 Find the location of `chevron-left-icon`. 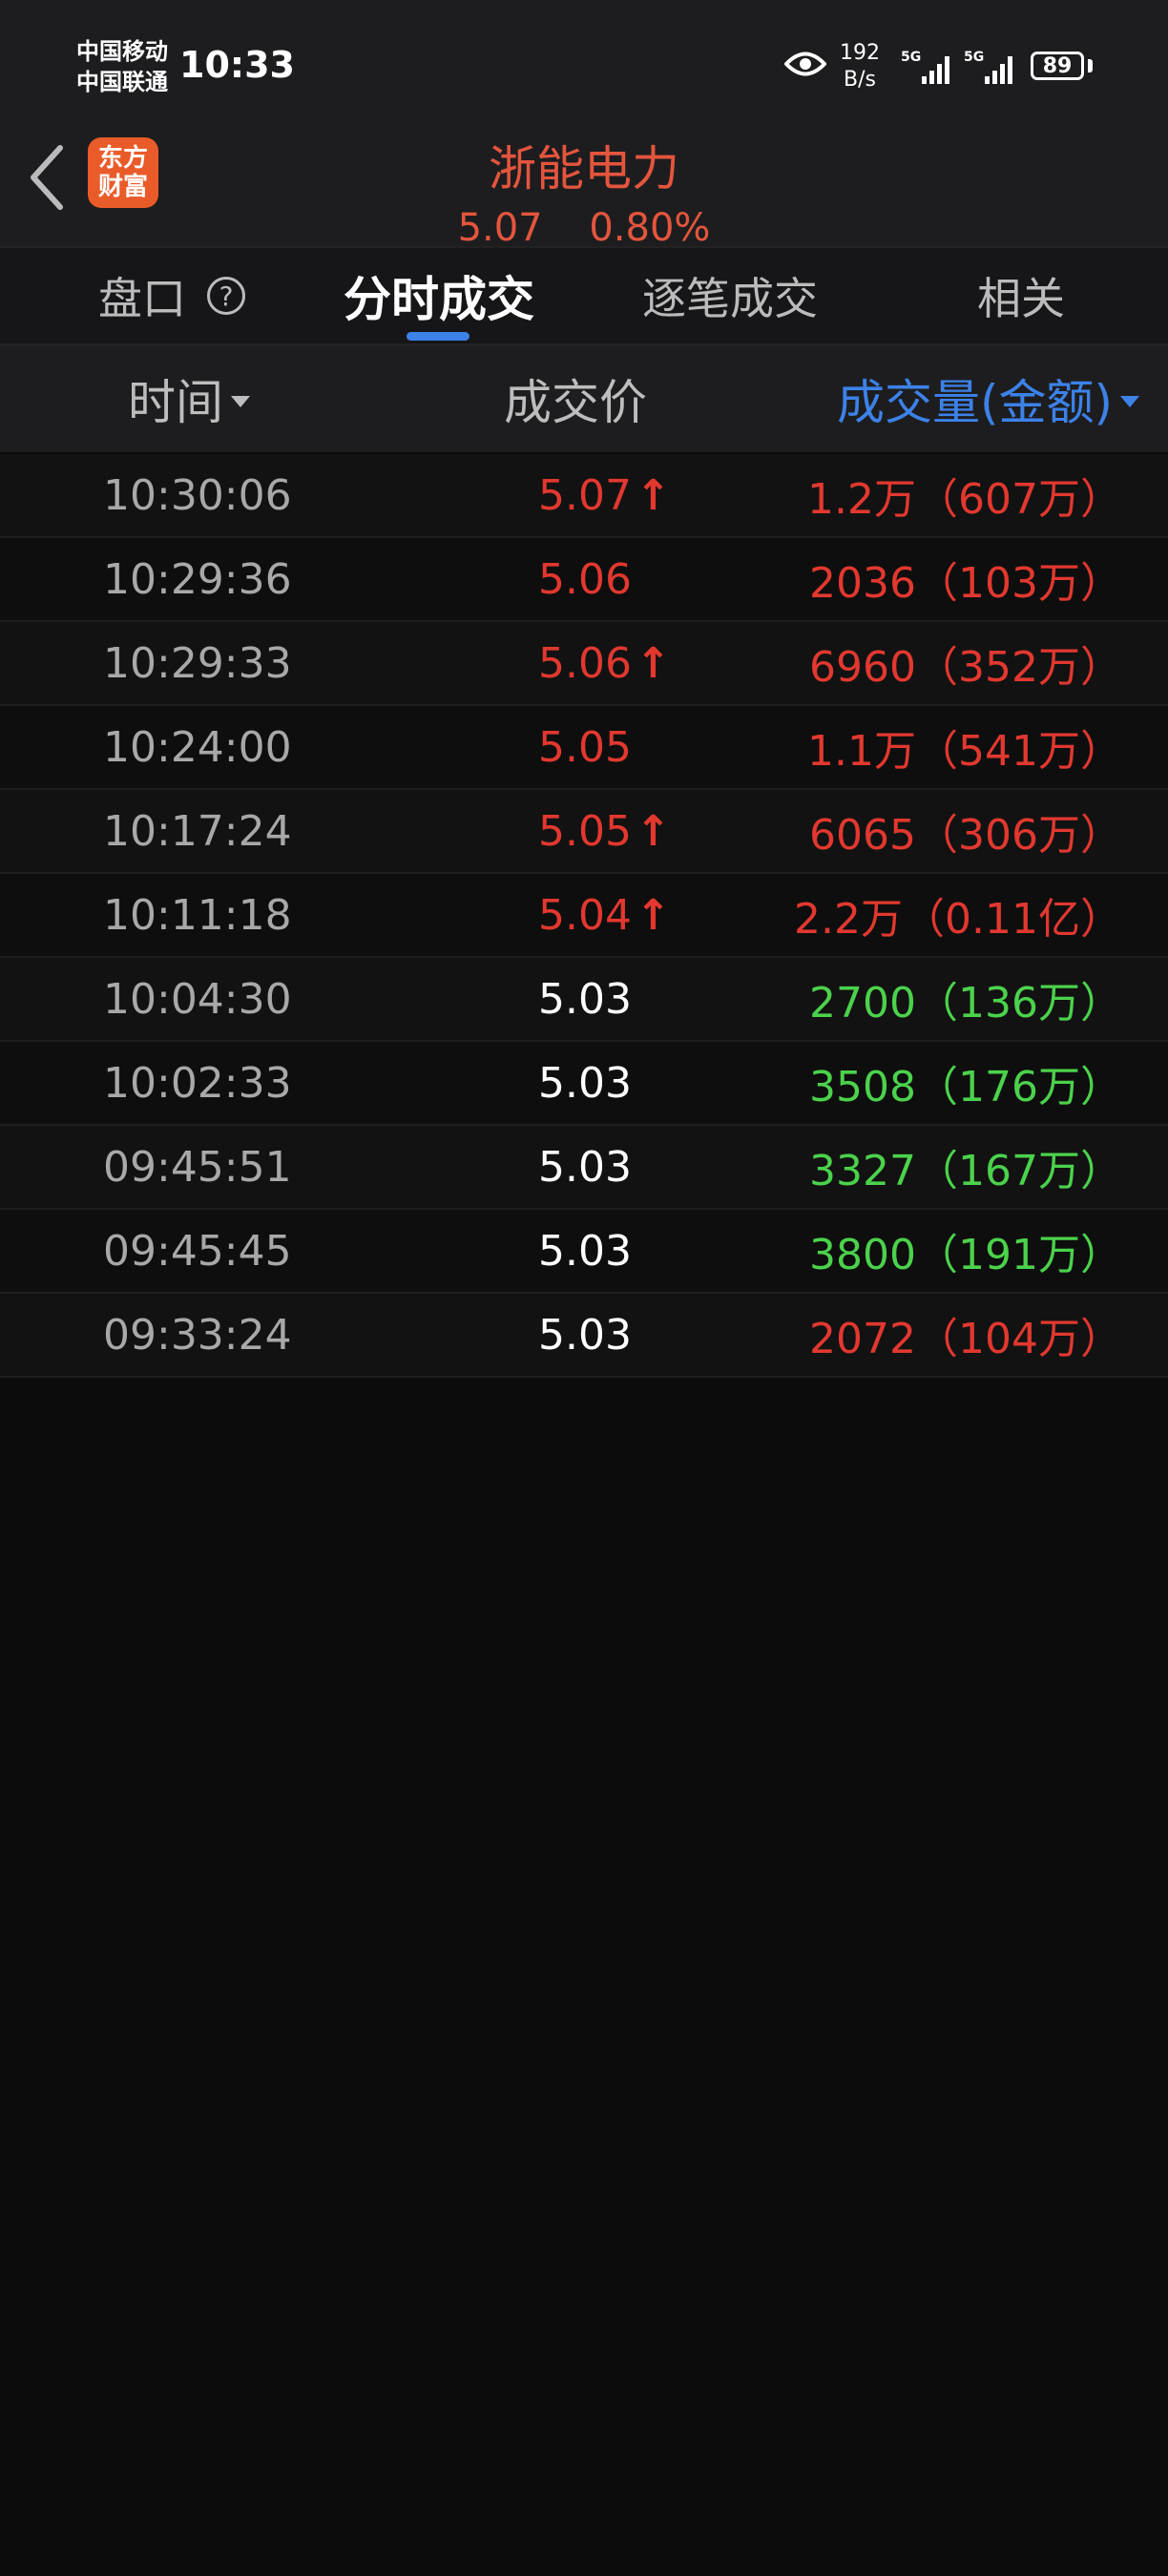

chevron-left-icon is located at coordinates (47, 177).